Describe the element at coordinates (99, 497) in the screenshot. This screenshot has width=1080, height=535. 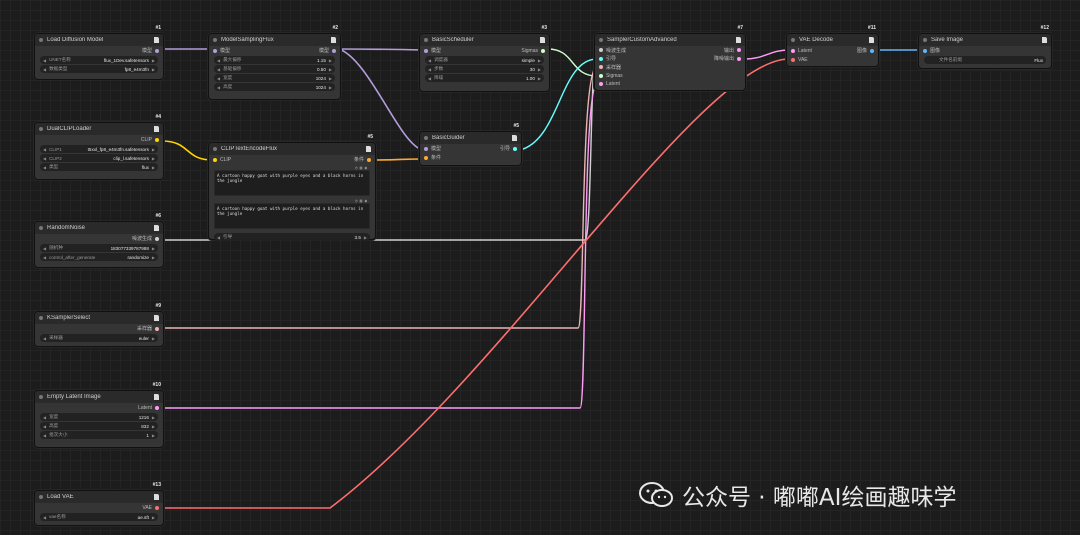
I see `node-header: Load VAE` at that location.